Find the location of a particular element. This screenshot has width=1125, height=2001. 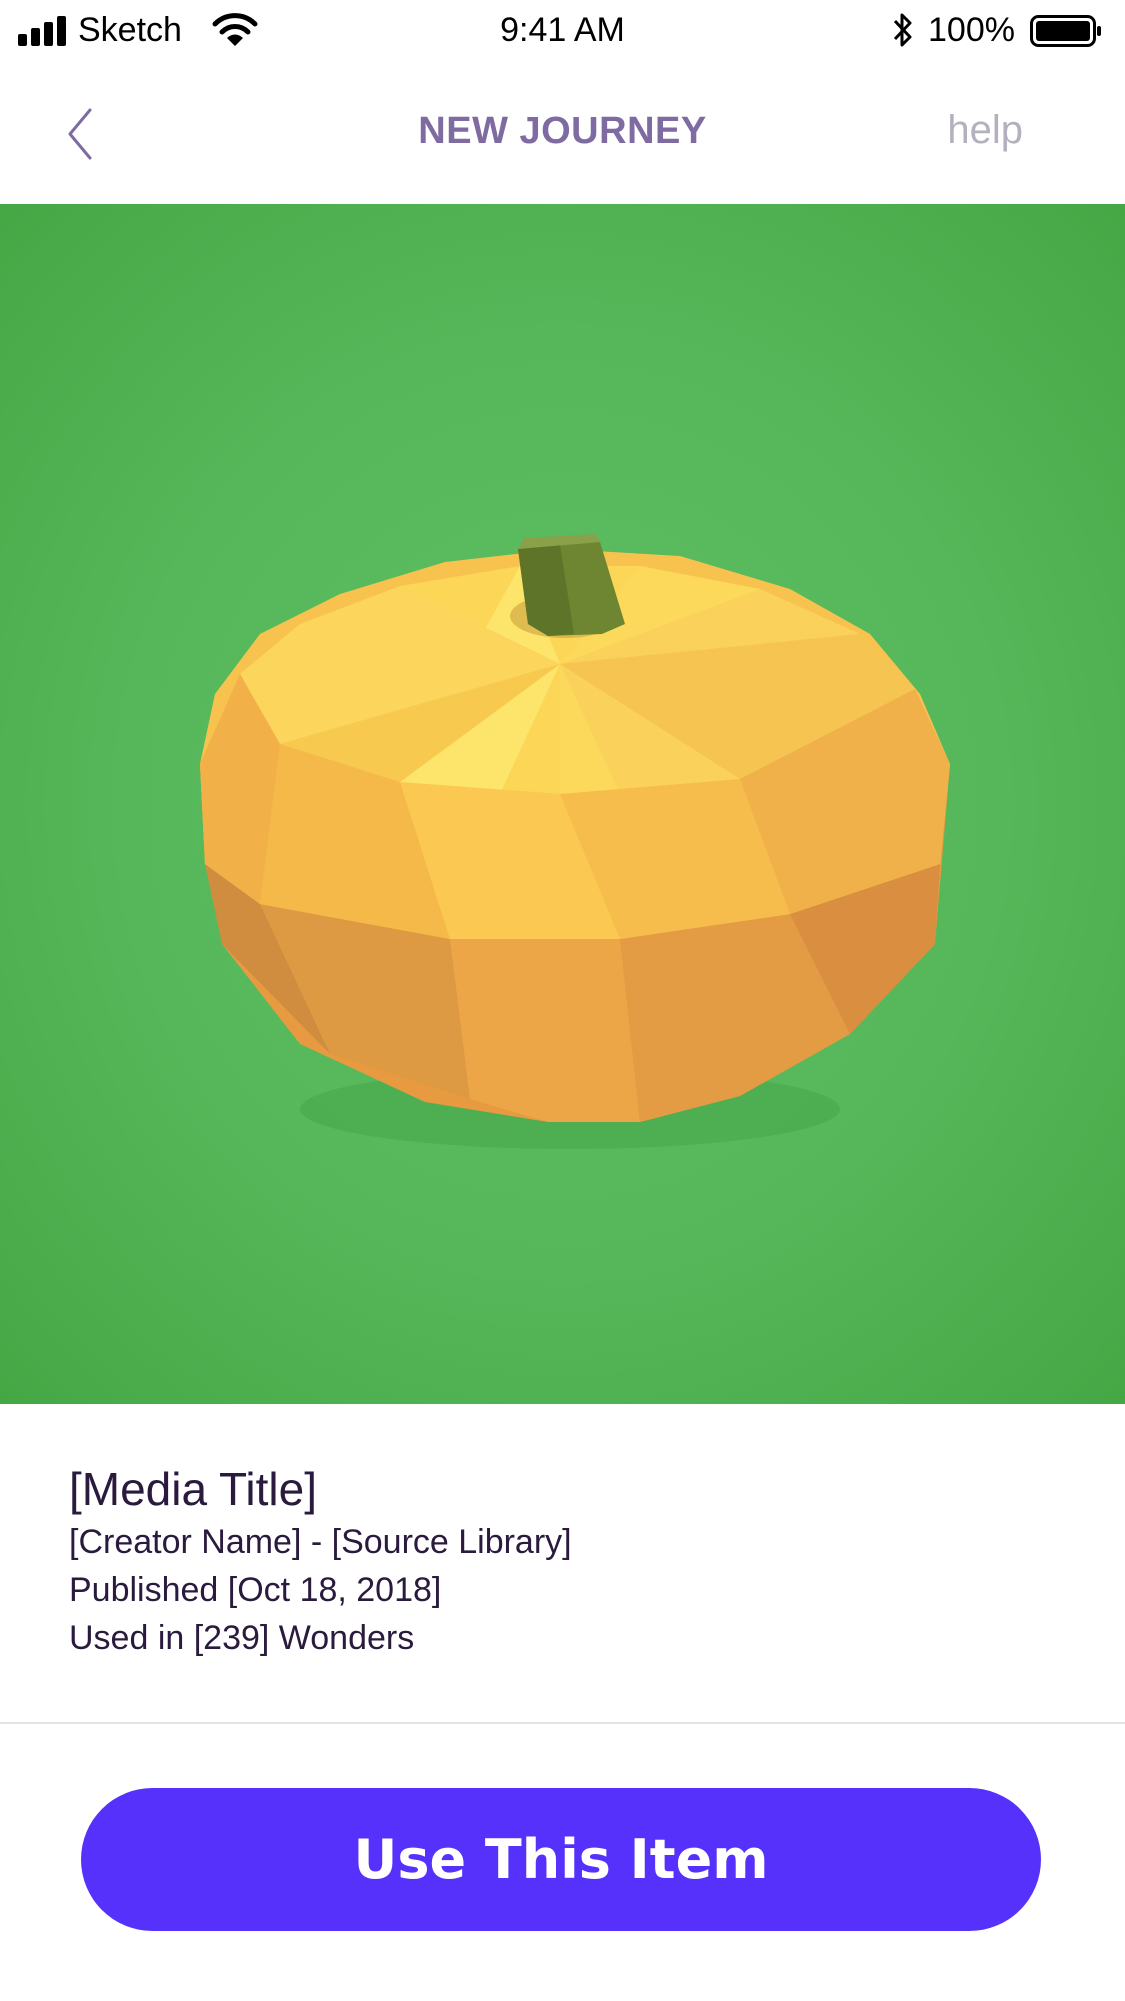

usage-count: Used in [239] Wonders is located at coordinates (242, 1638).